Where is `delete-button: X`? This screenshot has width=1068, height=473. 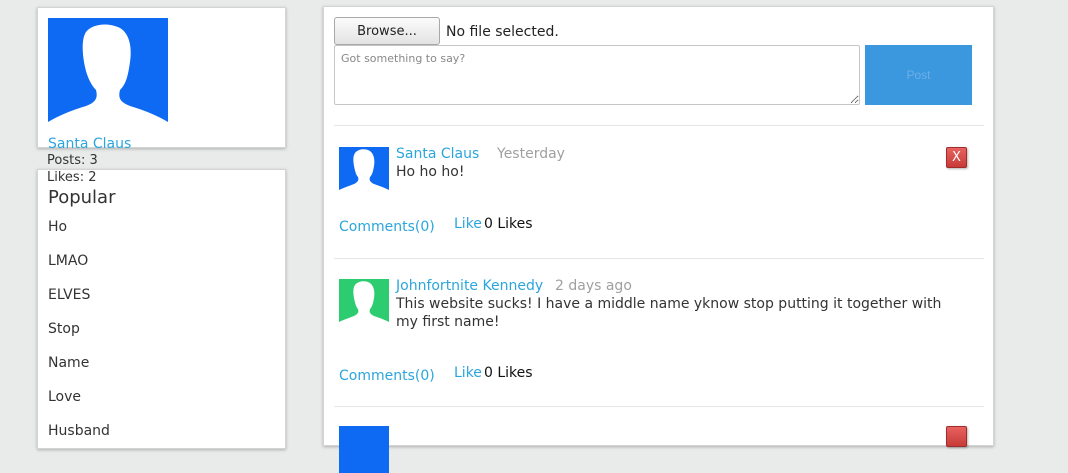 delete-button: X is located at coordinates (956, 157).